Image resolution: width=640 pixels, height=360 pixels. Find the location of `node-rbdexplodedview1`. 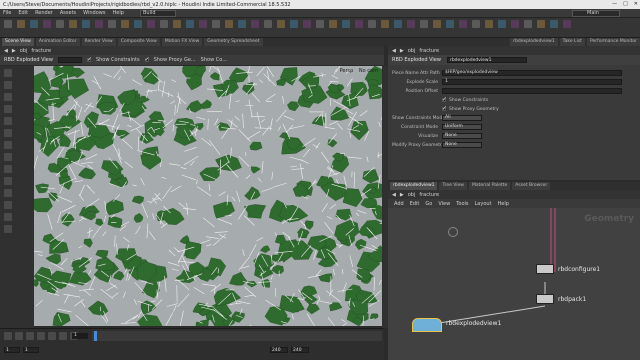

node-rbdexplodedview1 is located at coordinates (427, 325).